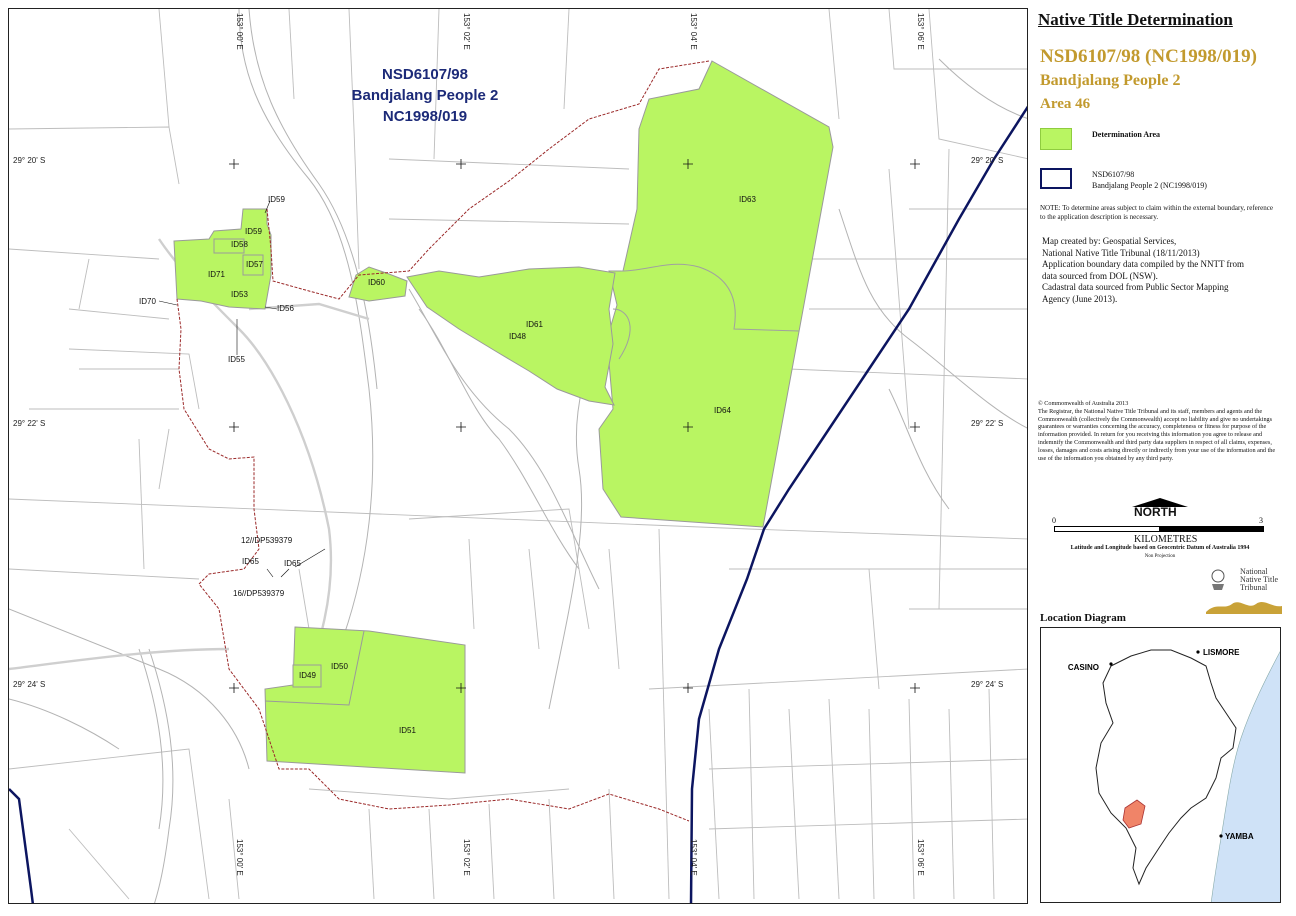 The height and width of the screenshot is (916, 1296). I want to click on lon-label-bottom: 153° 06' E, so click(920, 857).